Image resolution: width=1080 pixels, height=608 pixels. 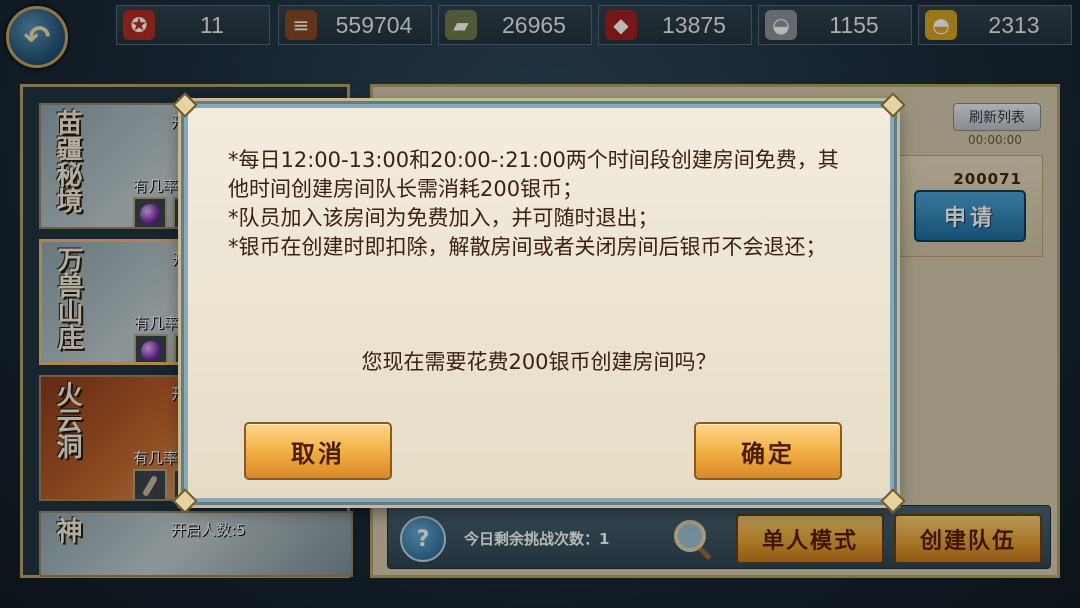 I want to click on cancel-button: 取消, so click(x=318, y=451).